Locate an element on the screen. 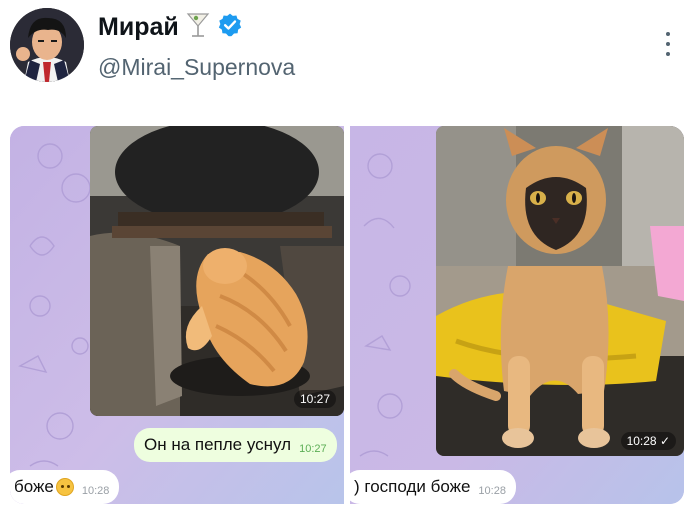 This screenshot has height=525, width=700. incoming-message: боже 10:28 is located at coordinates (65, 487).